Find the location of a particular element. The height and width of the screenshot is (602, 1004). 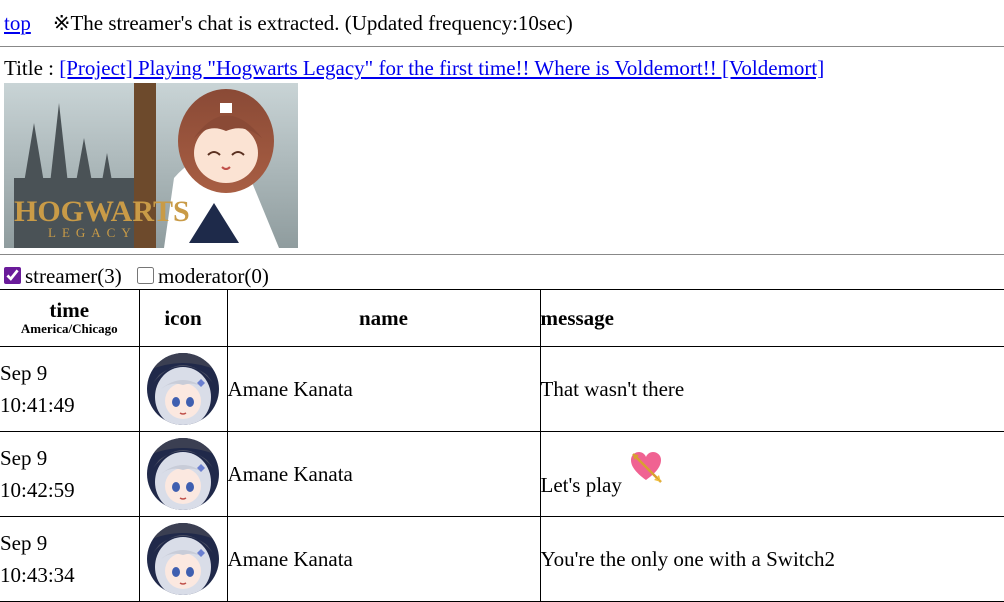

table-row: Sep 9 10:42:59 Amane Kanata Let's play is located at coordinates (502, 474).